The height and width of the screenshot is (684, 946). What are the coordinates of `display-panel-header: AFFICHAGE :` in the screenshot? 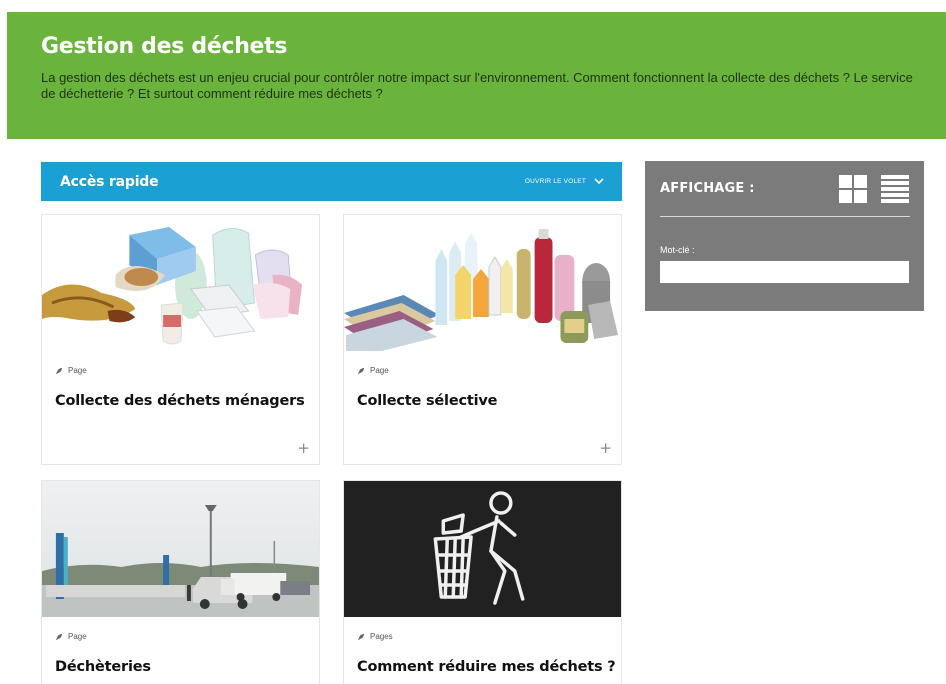 It's located at (785, 189).